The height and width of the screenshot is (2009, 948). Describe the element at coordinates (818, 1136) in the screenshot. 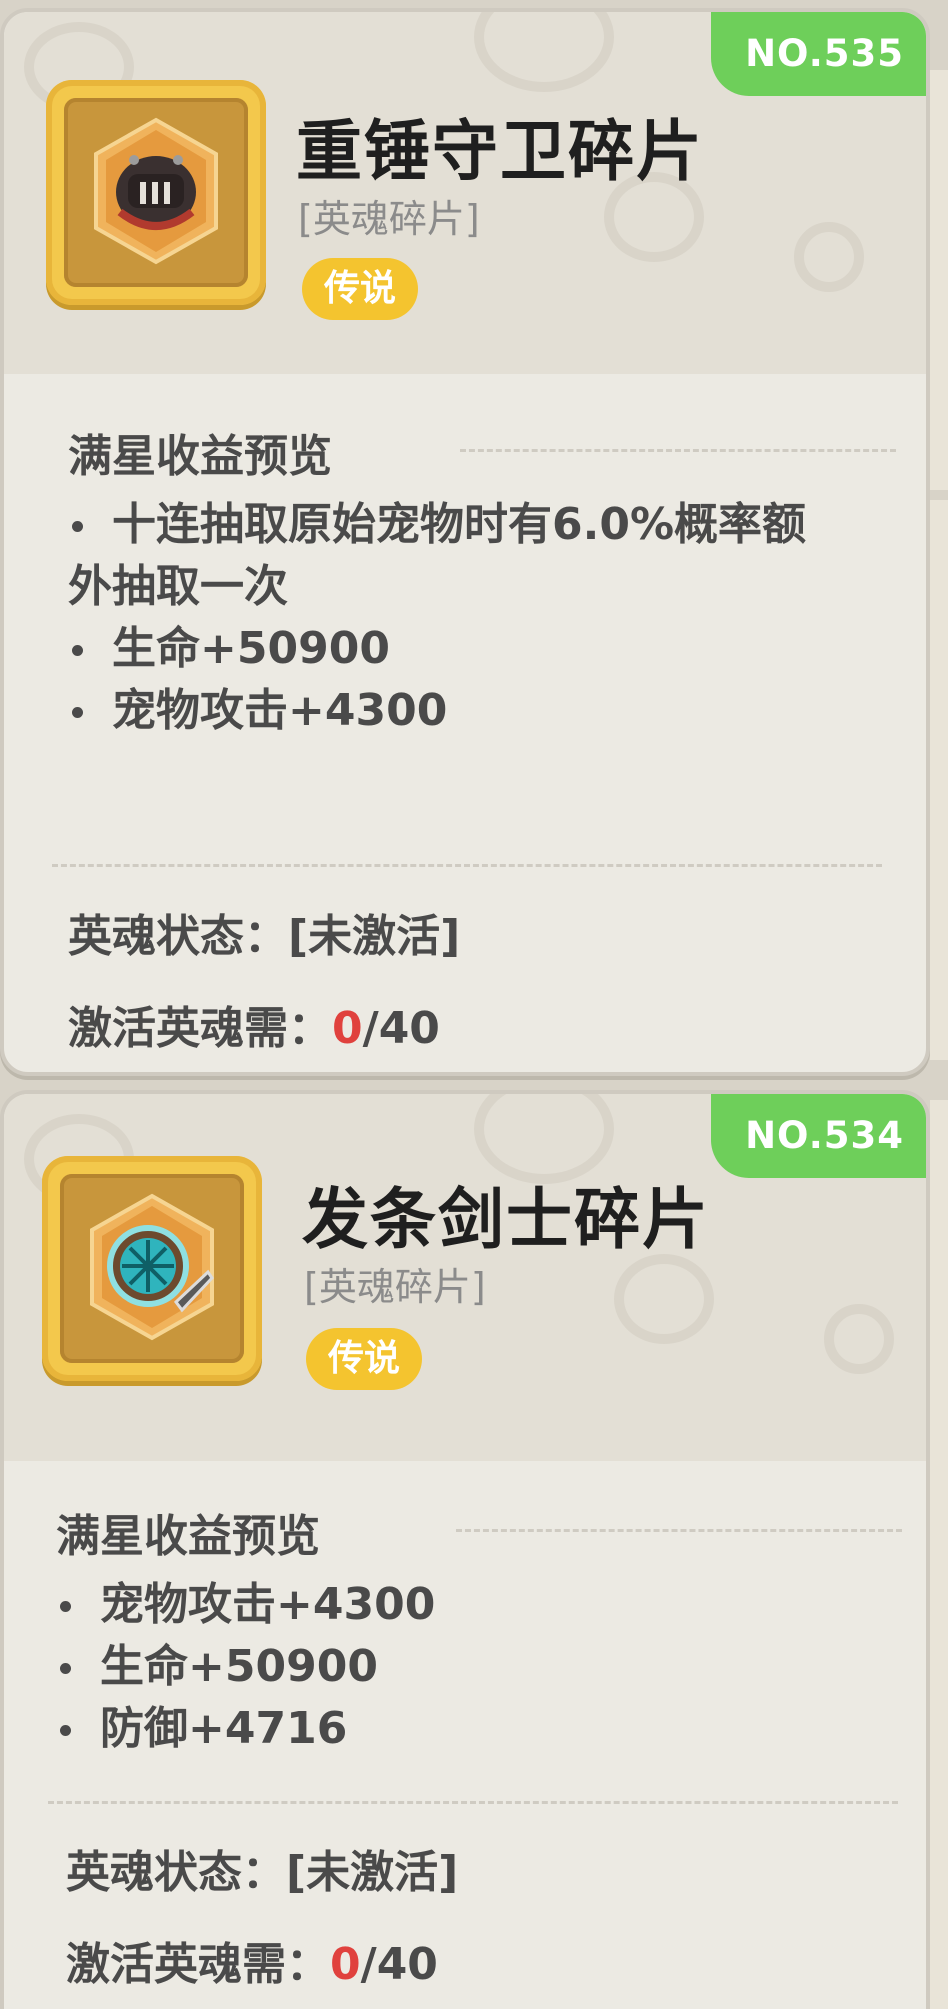

I see `number-badge: NO.534` at that location.